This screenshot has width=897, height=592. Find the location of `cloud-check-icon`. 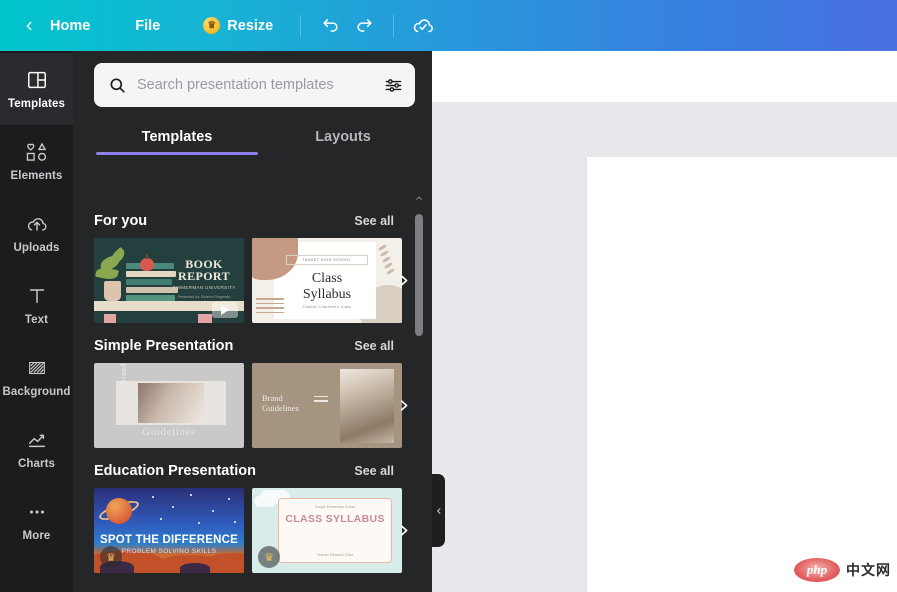

cloud-check-icon is located at coordinates (424, 25).